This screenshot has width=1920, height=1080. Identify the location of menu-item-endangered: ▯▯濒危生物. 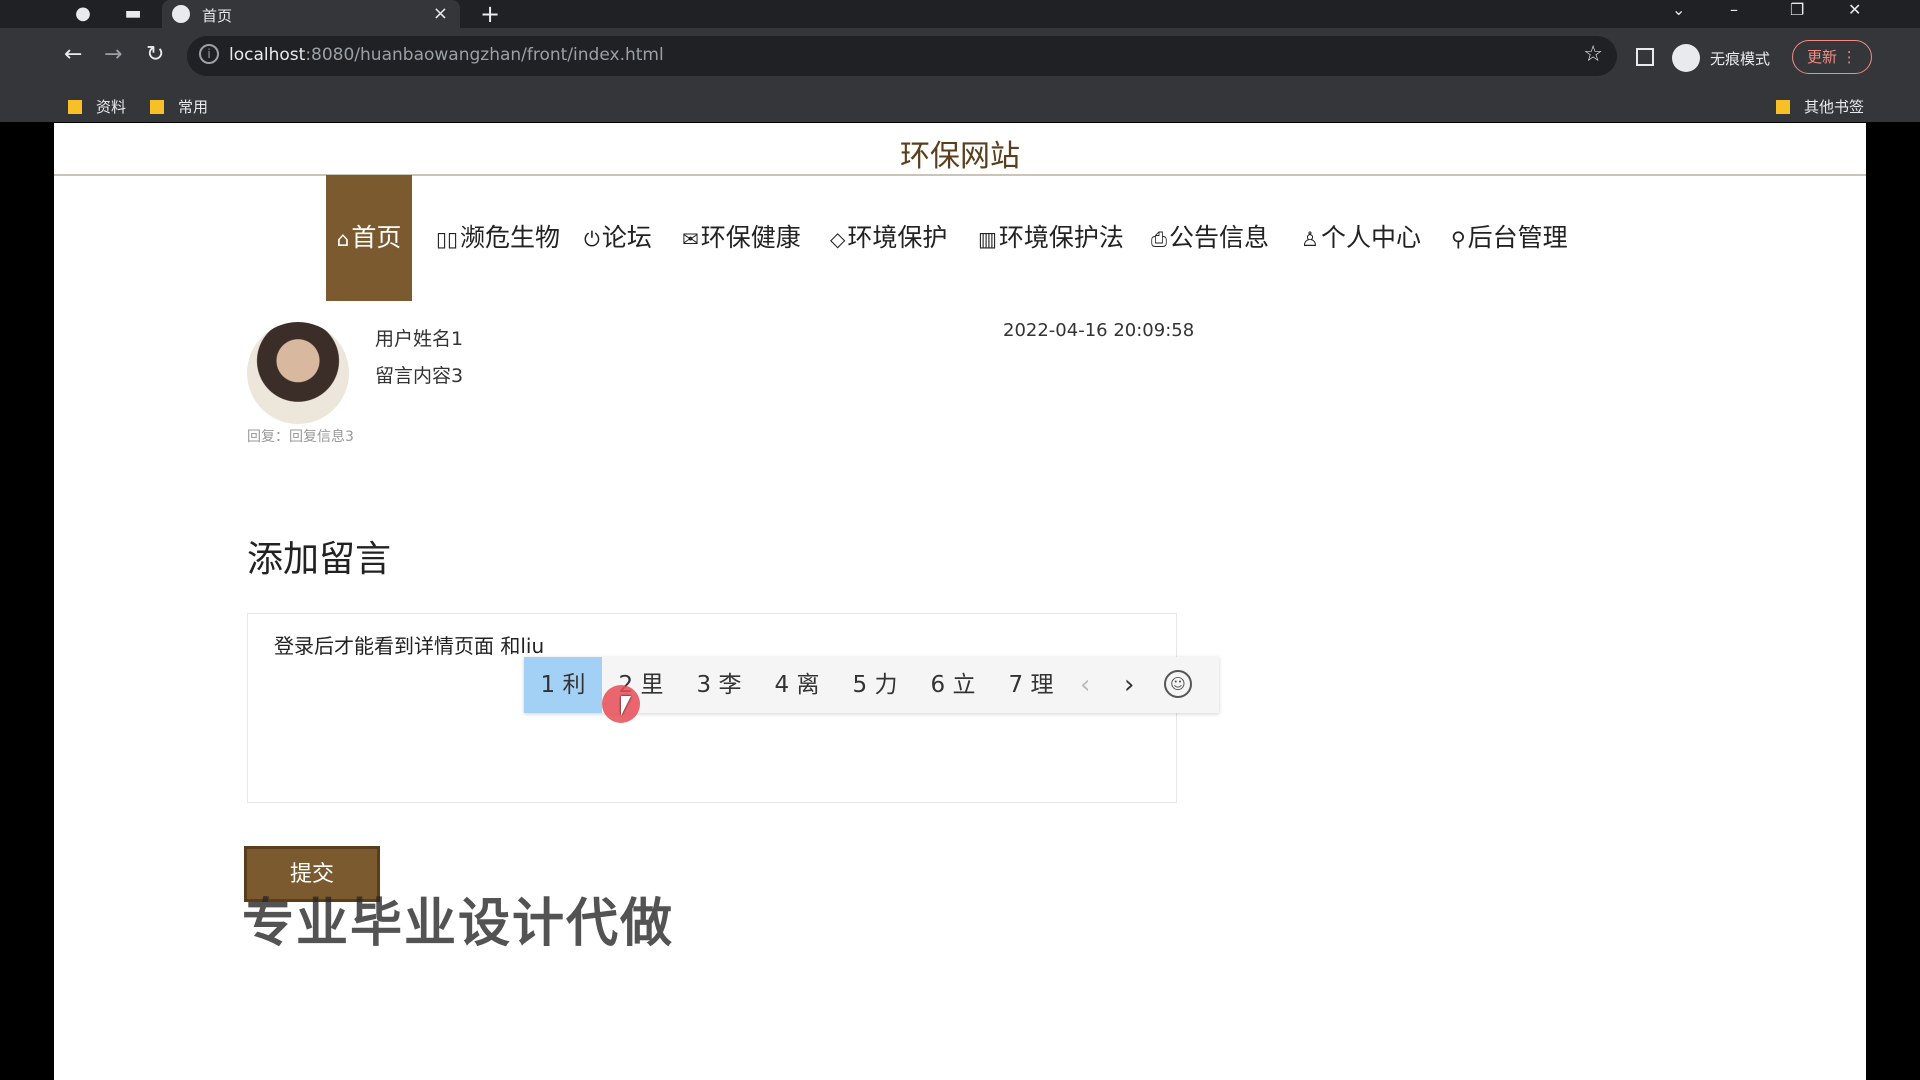
(498, 238).